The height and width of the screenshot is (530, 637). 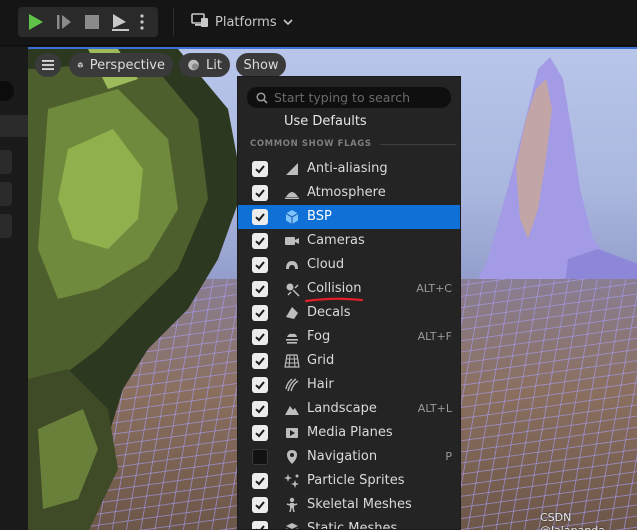 What do you see at coordinates (193, 65) in the screenshot?
I see `lit-sphere-icon` at bounding box center [193, 65].